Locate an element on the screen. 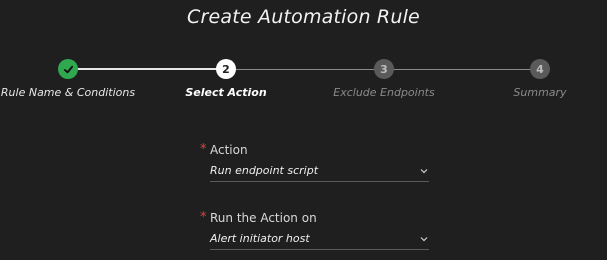  step-3-label: Exclude Endpoints is located at coordinates (384, 92).